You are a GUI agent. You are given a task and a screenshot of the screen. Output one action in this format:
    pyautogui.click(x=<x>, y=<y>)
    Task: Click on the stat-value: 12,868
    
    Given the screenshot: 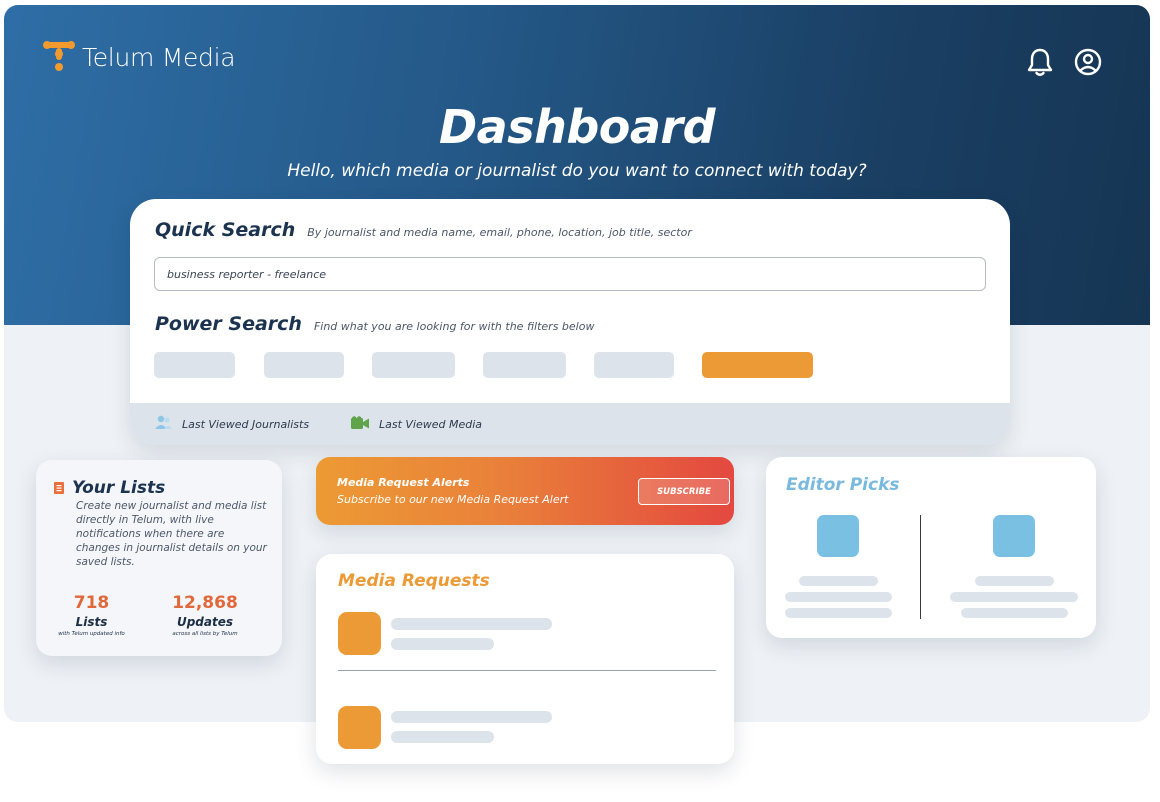 What is the action you would take?
    pyautogui.click(x=205, y=603)
    